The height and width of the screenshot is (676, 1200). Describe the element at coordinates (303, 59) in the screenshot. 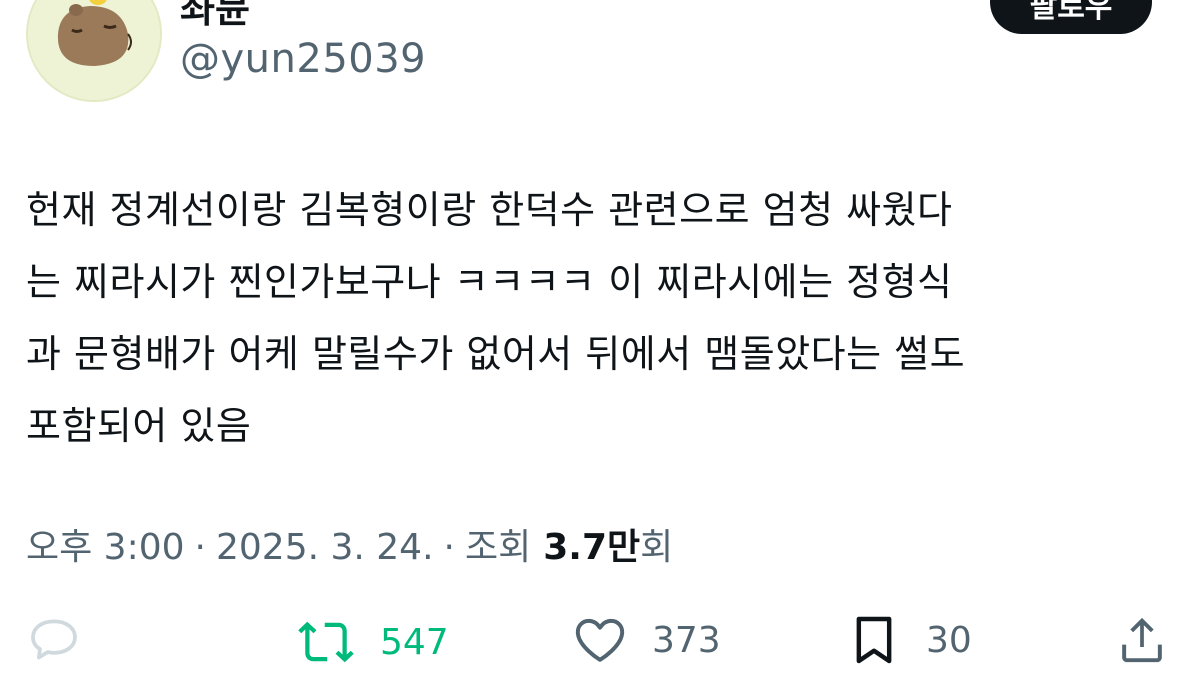

I see `user-handle: @yun25039` at that location.